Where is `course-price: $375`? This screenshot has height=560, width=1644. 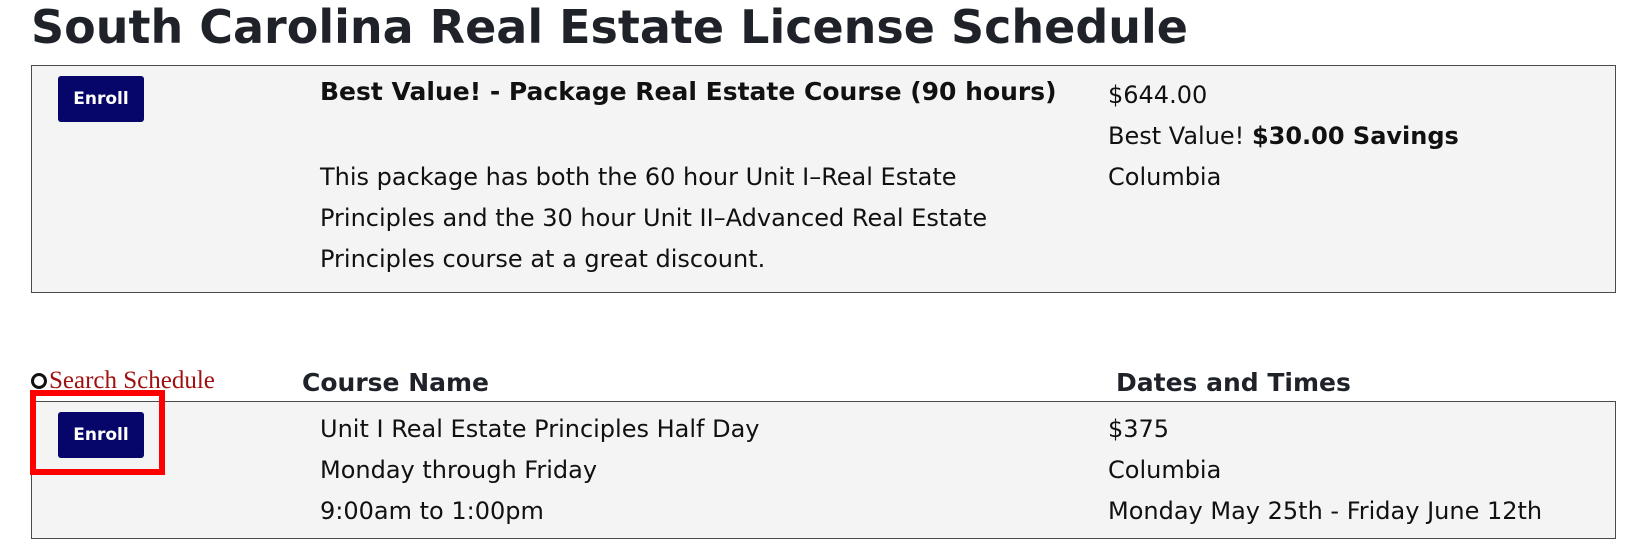 course-price: $375 is located at coordinates (1139, 429).